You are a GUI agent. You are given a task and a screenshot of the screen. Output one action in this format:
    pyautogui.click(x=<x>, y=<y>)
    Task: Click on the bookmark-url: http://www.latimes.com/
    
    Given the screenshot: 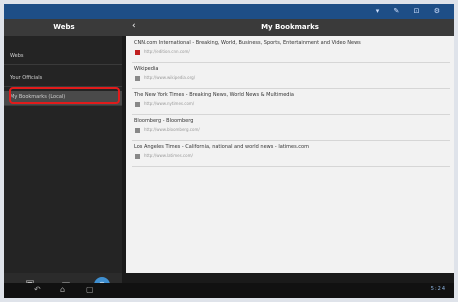 What is the action you would take?
    pyautogui.click(x=168, y=155)
    